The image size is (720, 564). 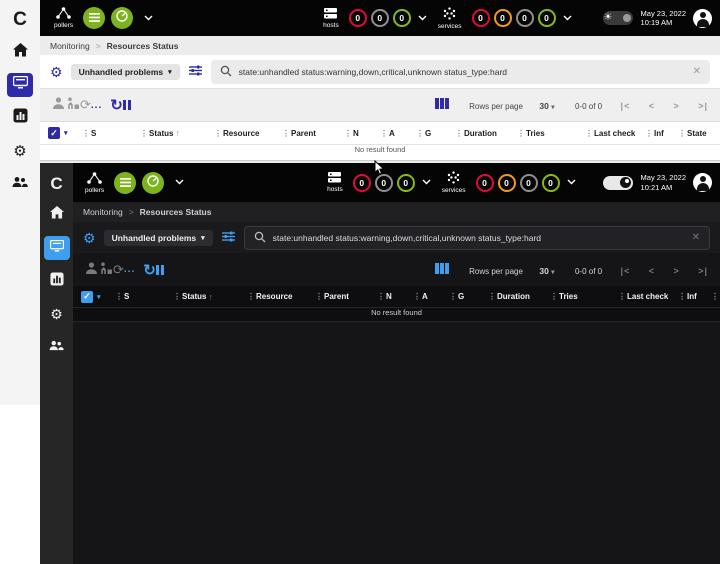 I want to click on theme-toggle: ☀, so click(x=617, y=18).